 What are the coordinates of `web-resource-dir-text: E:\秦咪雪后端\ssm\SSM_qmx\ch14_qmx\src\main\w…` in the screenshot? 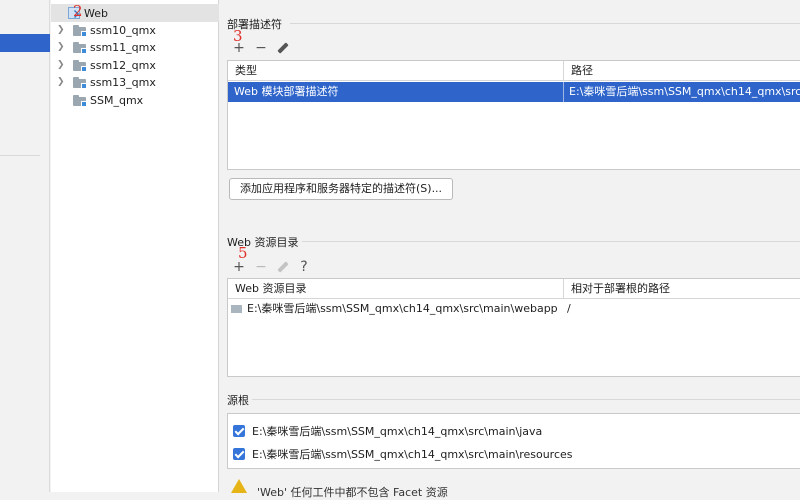 It's located at (402, 308).